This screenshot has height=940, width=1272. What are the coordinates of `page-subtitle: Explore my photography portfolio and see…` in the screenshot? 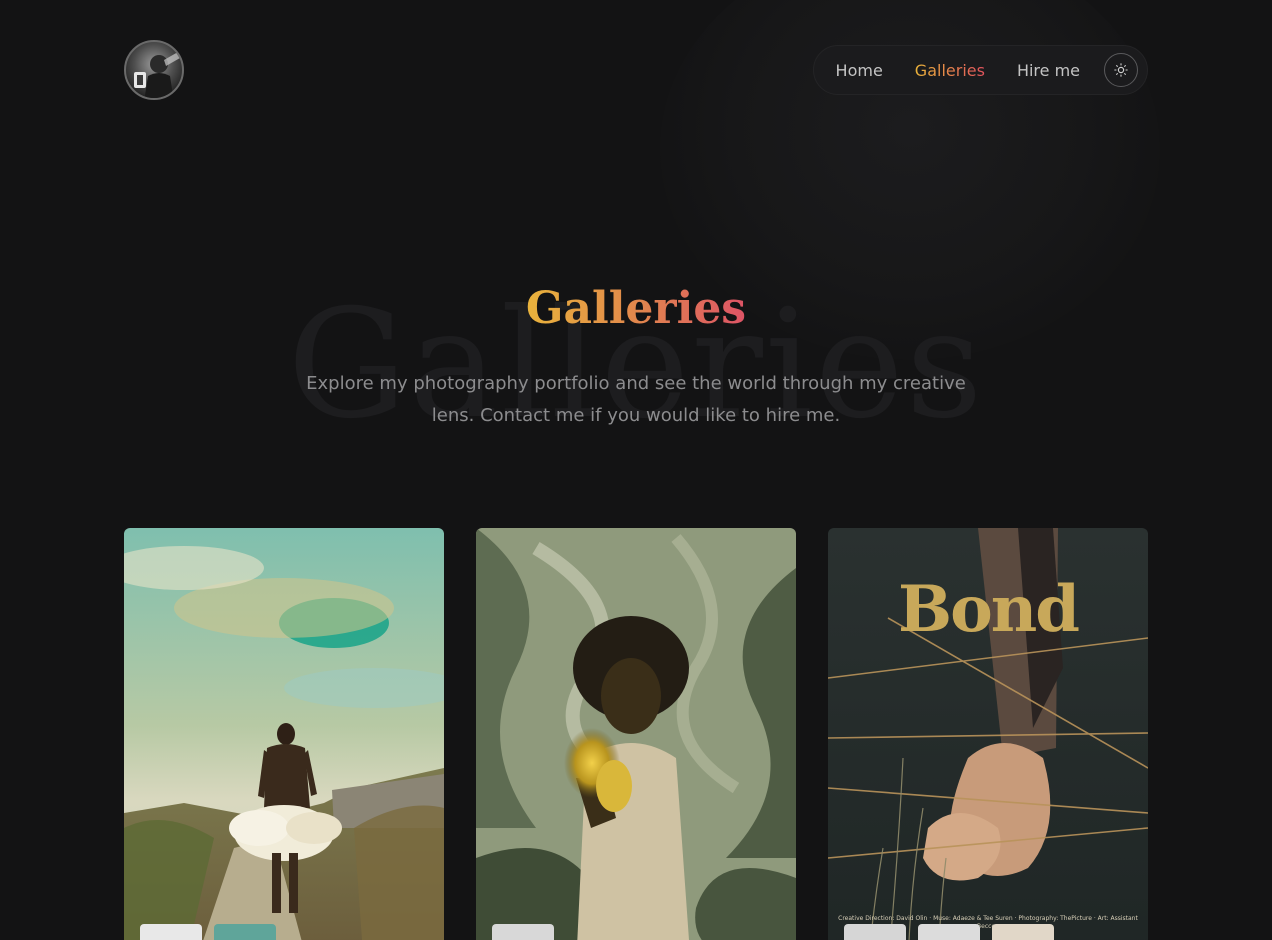 It's located at (636, 399).